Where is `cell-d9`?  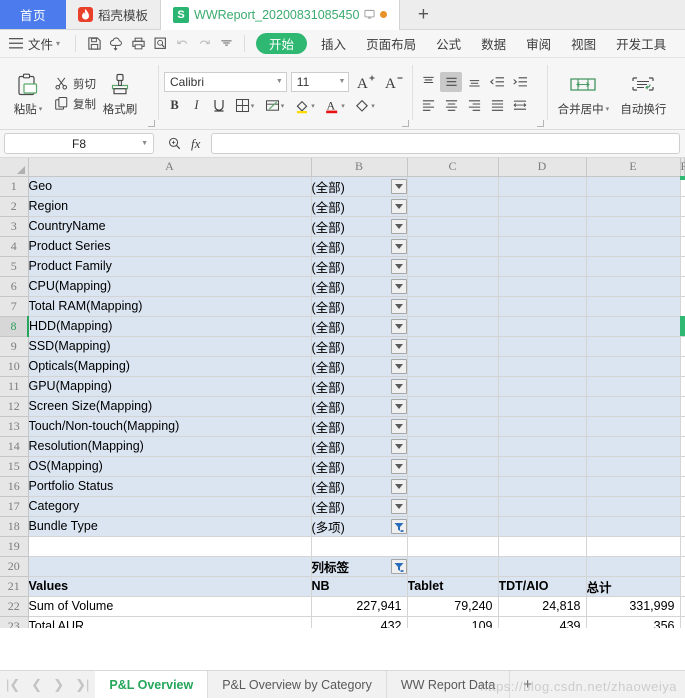 cell-d9 is located at coordinates (542, 346).